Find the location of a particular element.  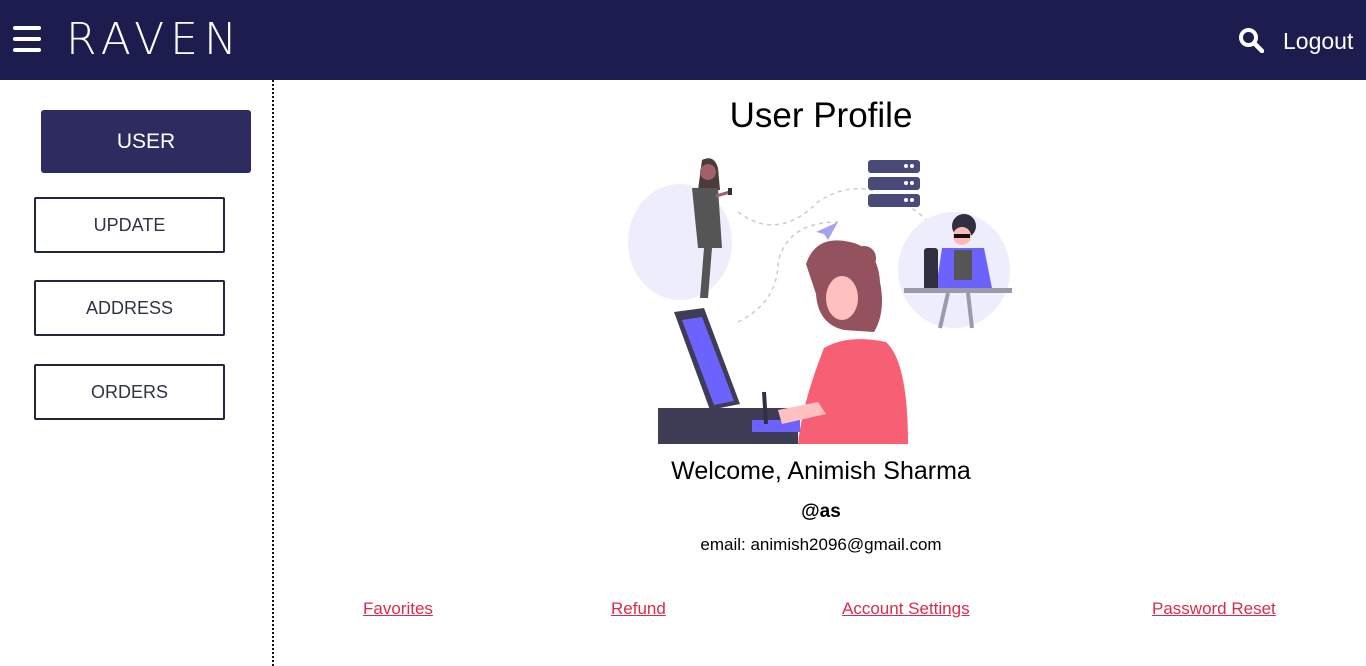

profile-illustration is located at coordinates (820, 301).